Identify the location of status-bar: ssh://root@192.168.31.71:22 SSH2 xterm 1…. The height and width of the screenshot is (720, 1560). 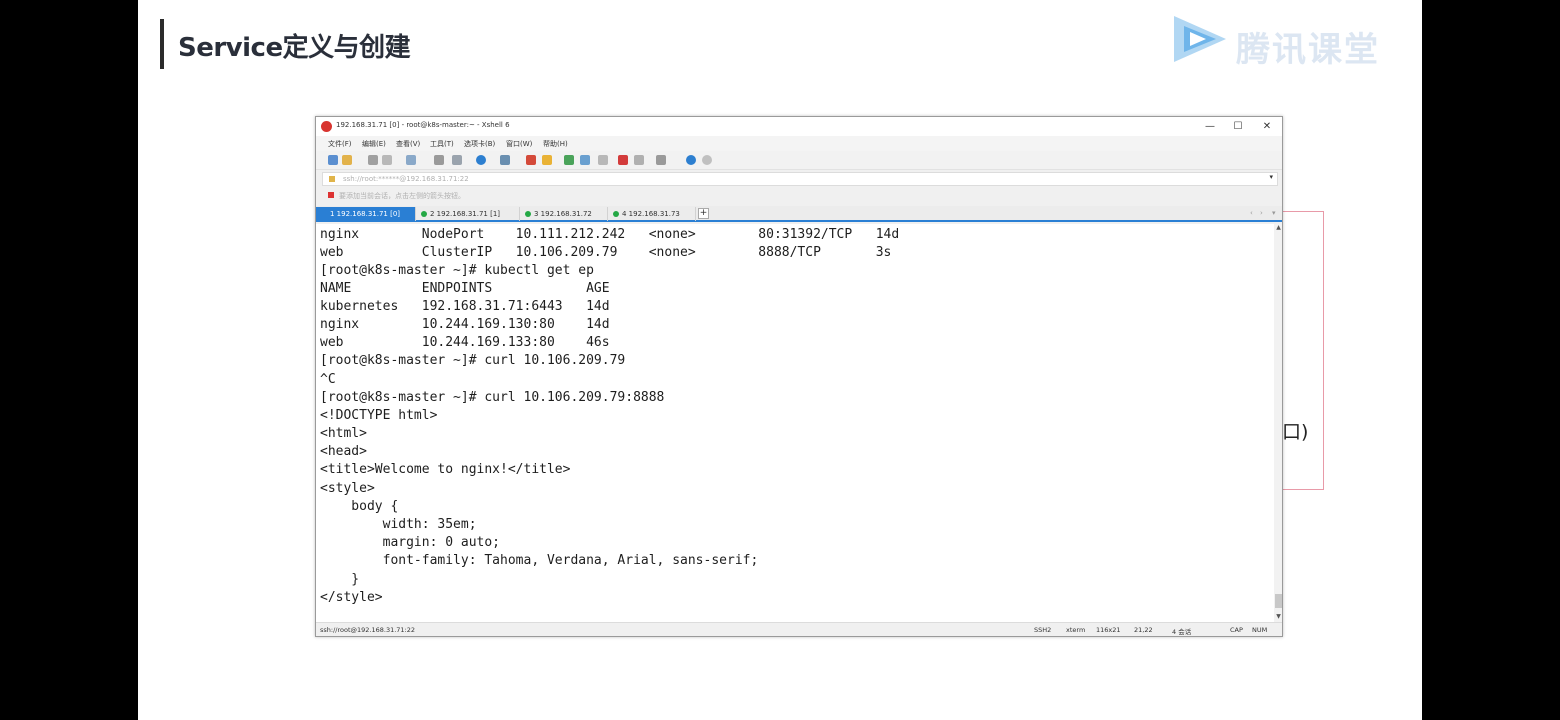
(799, 629).